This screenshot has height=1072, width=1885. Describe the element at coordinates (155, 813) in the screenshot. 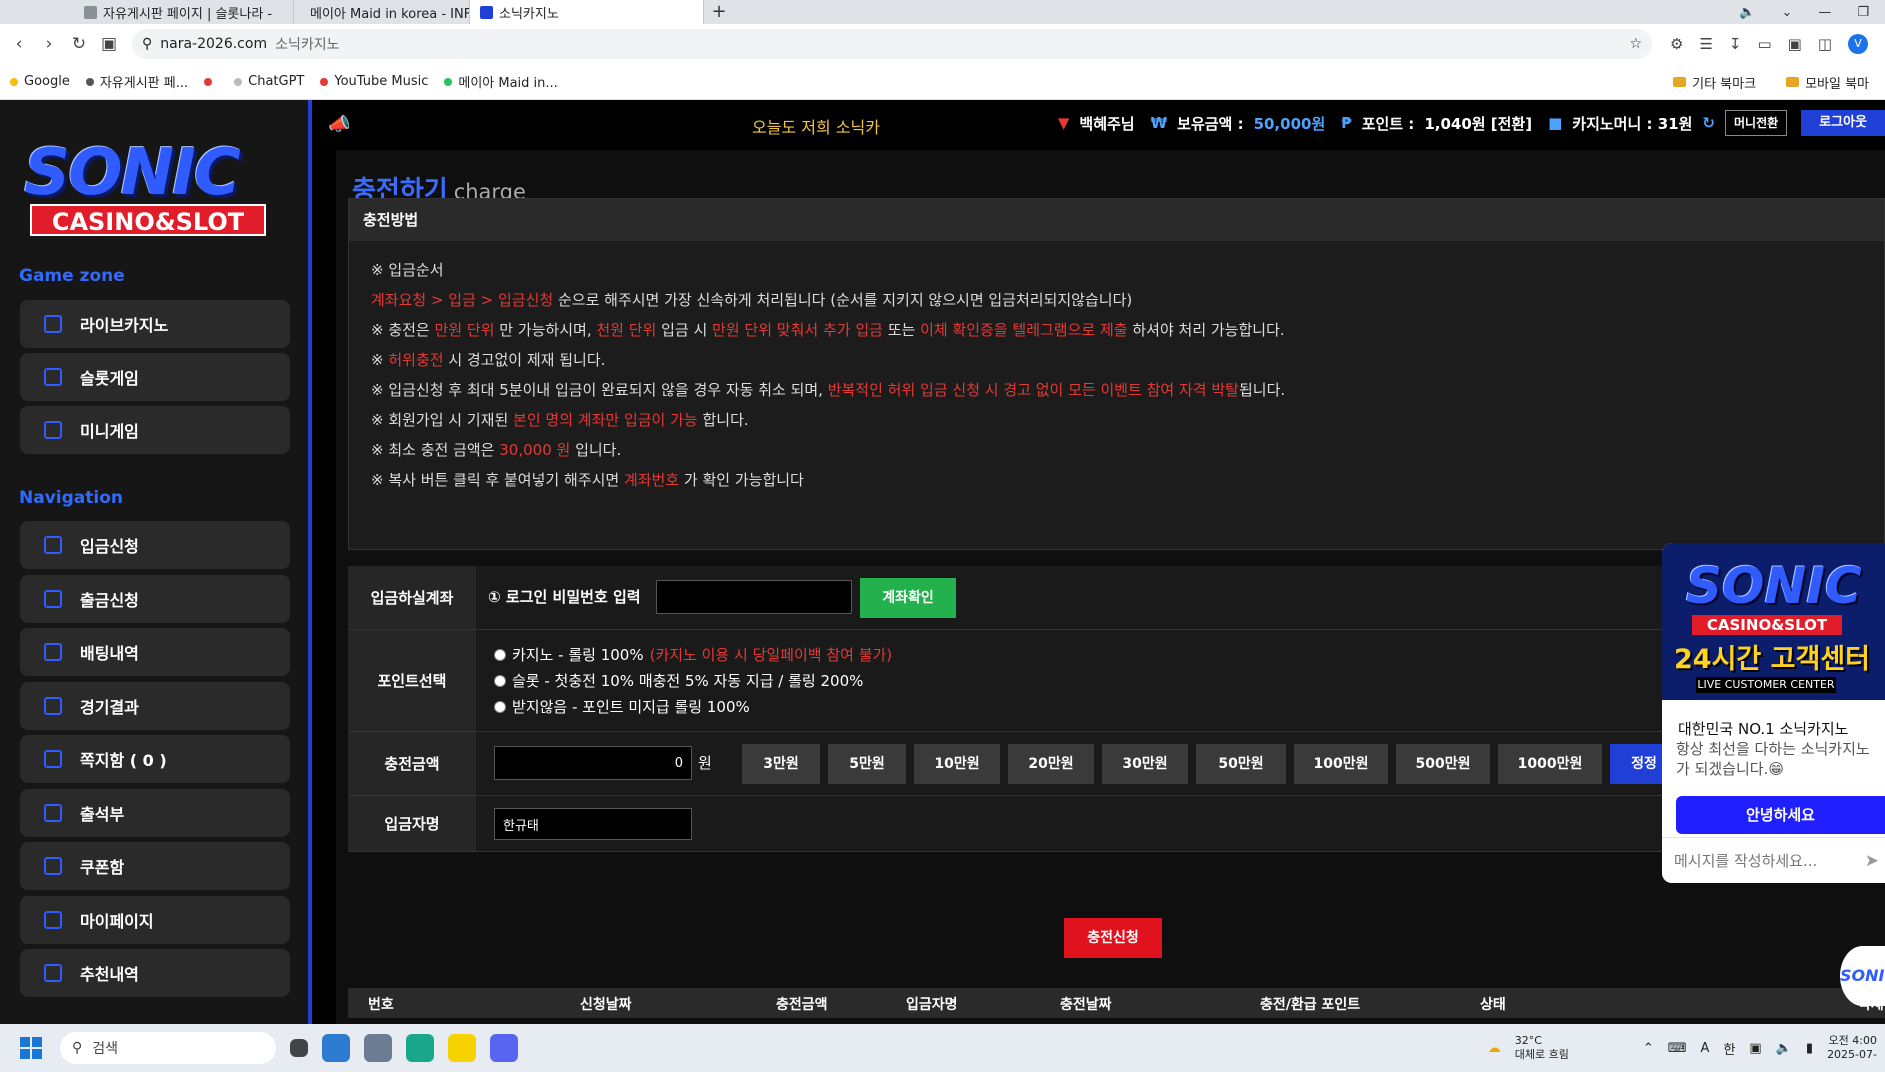

I see `sidebar-item-attendance: 출석부` at that location.